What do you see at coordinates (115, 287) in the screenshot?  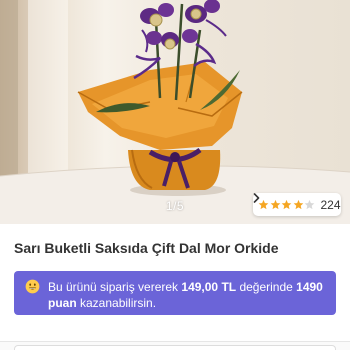 I see `promo-text-1: Bu ürünü sipariş vererek` at bounding box center [115, 287].